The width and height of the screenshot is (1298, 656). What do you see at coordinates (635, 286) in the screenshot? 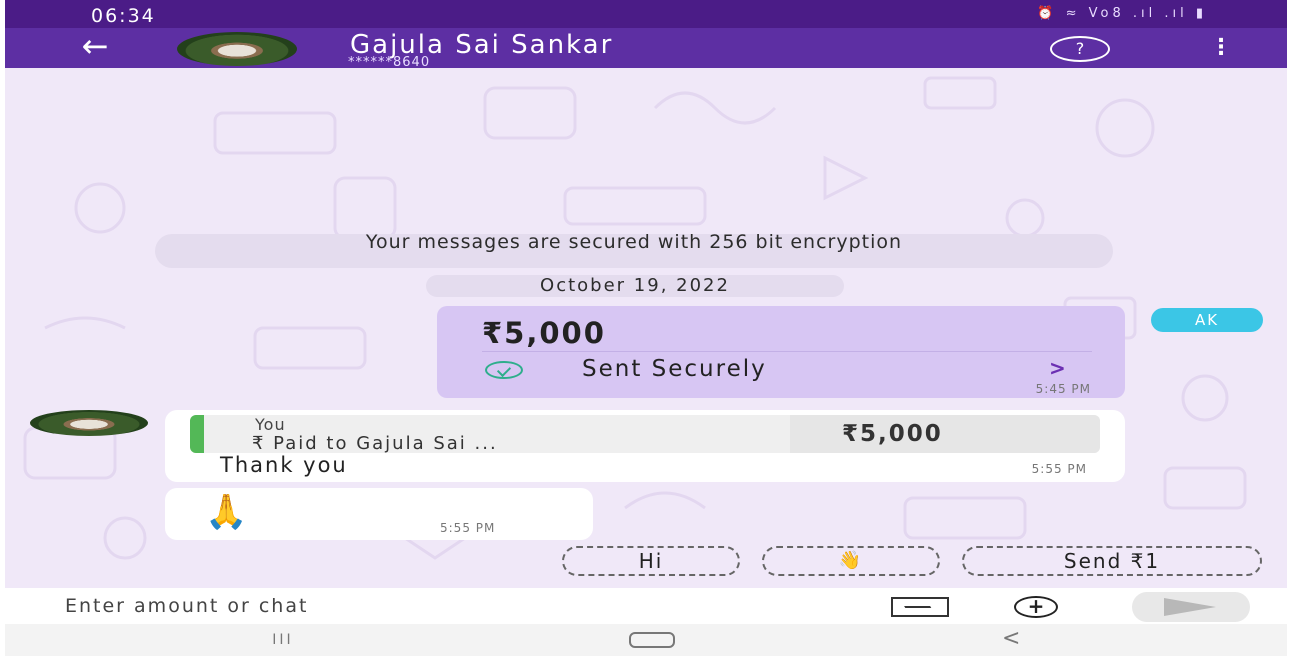
I see `date-separator: October 19, 2022` at bounding box center [635, 286].